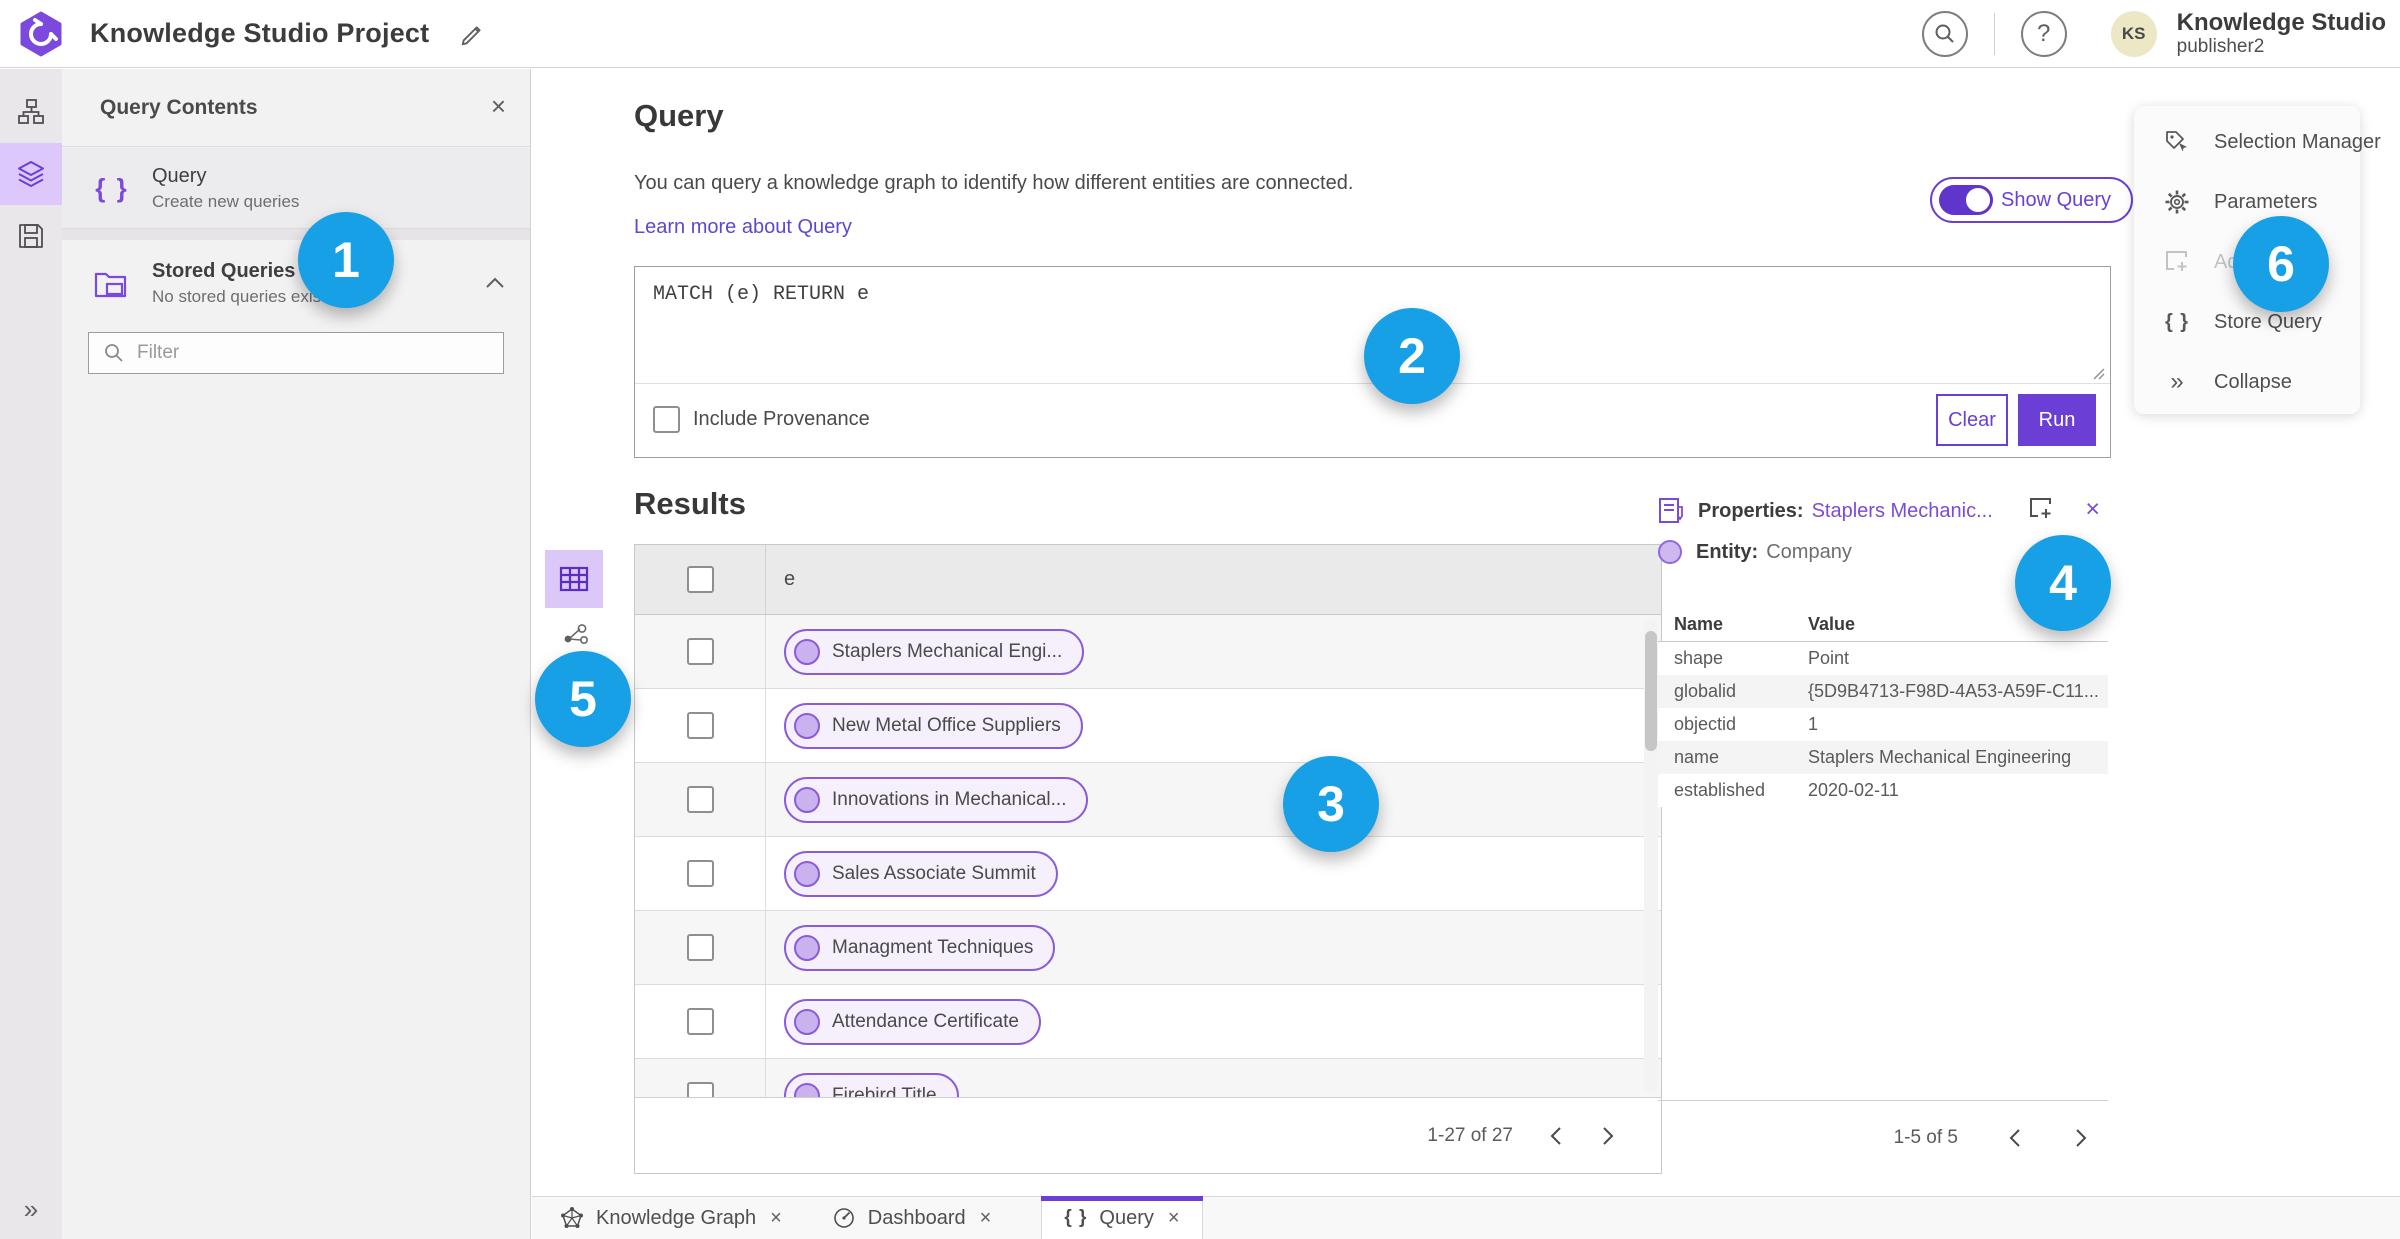 The image size is (2400, 1239). What do you see at coordinates (2092, 509) in the screenshot?
I see `close-properties-icon: ×` at bounding box center [2092, 509].